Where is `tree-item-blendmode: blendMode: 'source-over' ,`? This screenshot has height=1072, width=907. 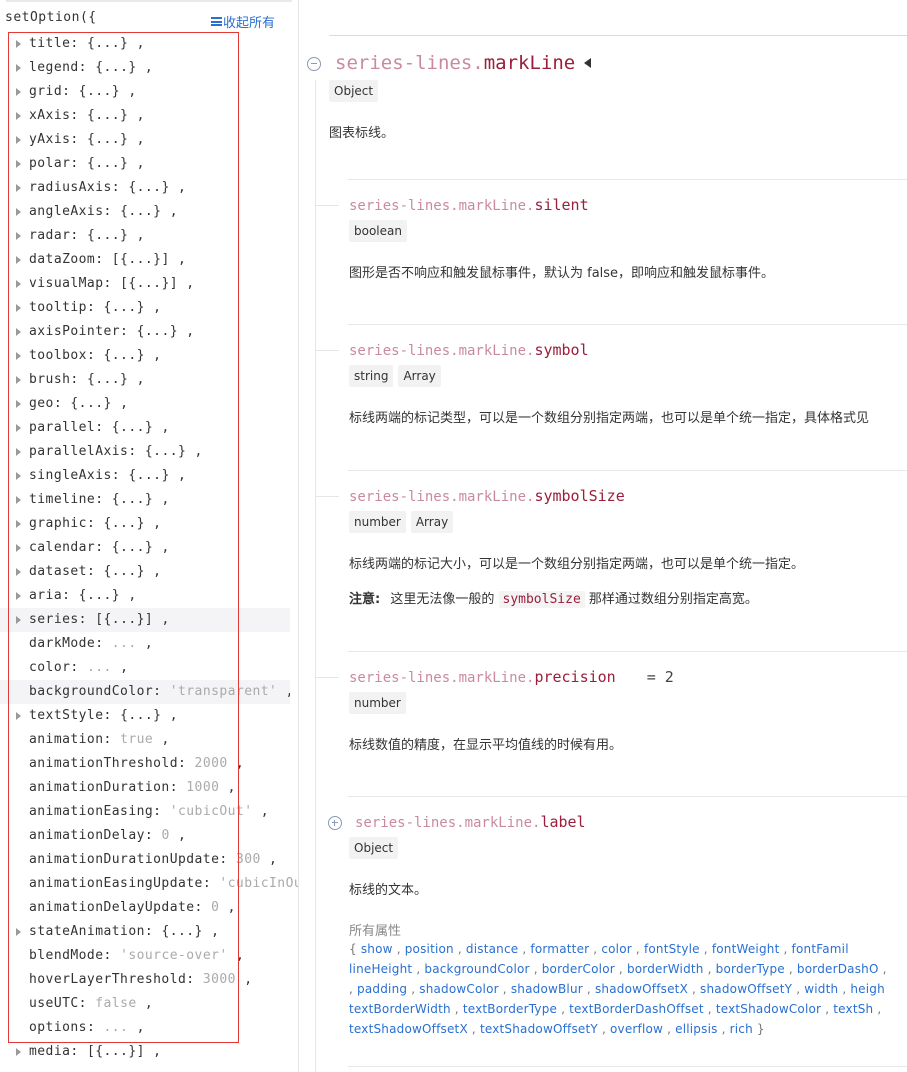 tree-item-blendmode: blendMode: 'source-over' , is located at coordinates (149, 956).